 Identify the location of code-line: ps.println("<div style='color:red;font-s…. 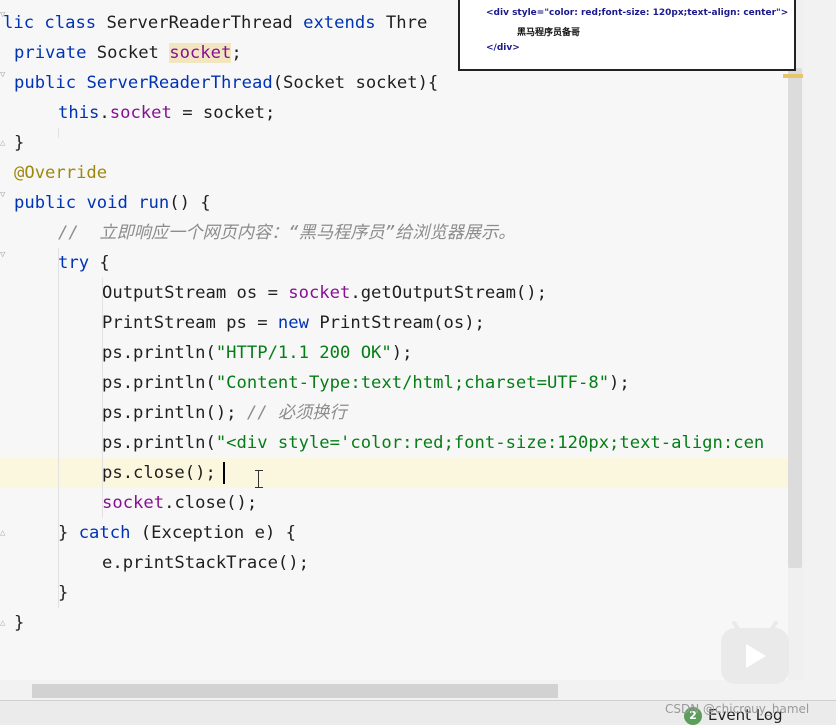
(433, 443).